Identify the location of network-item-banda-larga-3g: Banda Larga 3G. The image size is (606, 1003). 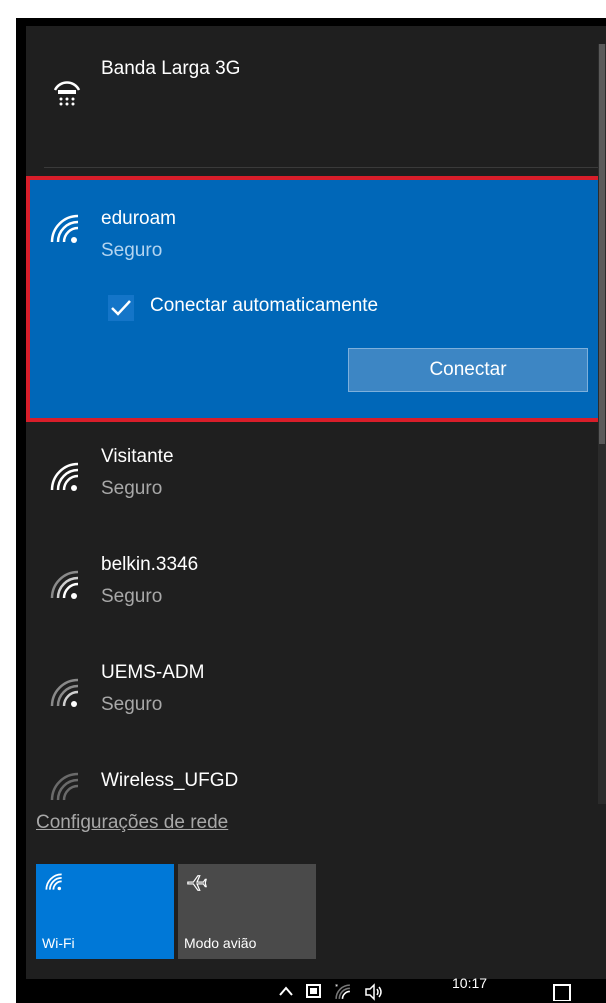
(316, 96).